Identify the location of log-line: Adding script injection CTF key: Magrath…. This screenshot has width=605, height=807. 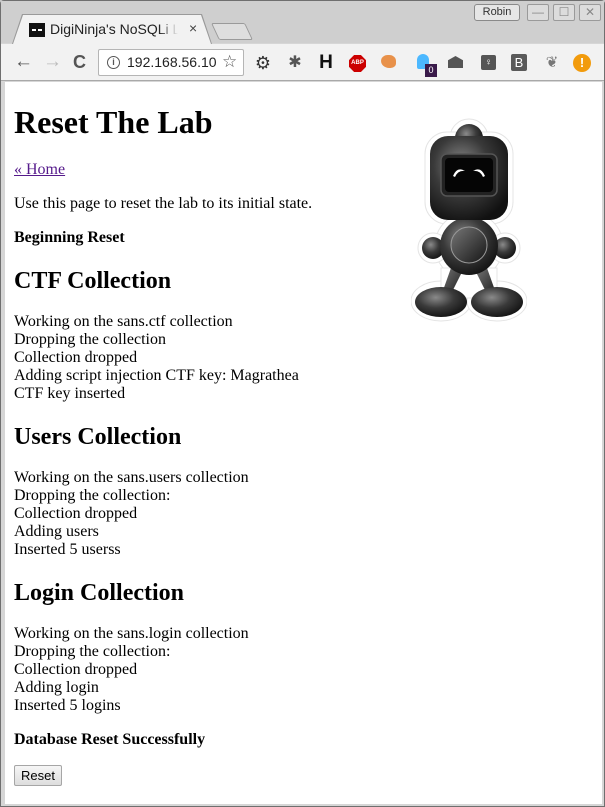
(156, 375).